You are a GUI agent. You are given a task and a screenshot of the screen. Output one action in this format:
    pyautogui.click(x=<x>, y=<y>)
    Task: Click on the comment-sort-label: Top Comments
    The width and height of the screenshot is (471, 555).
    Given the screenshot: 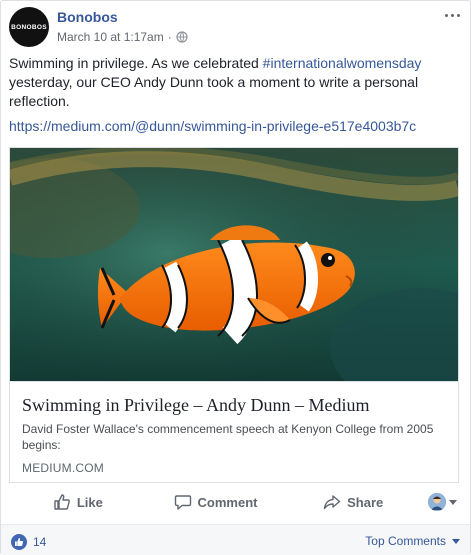 What is the action you would take?
    pyautogui.click(x=405, y=541)
    